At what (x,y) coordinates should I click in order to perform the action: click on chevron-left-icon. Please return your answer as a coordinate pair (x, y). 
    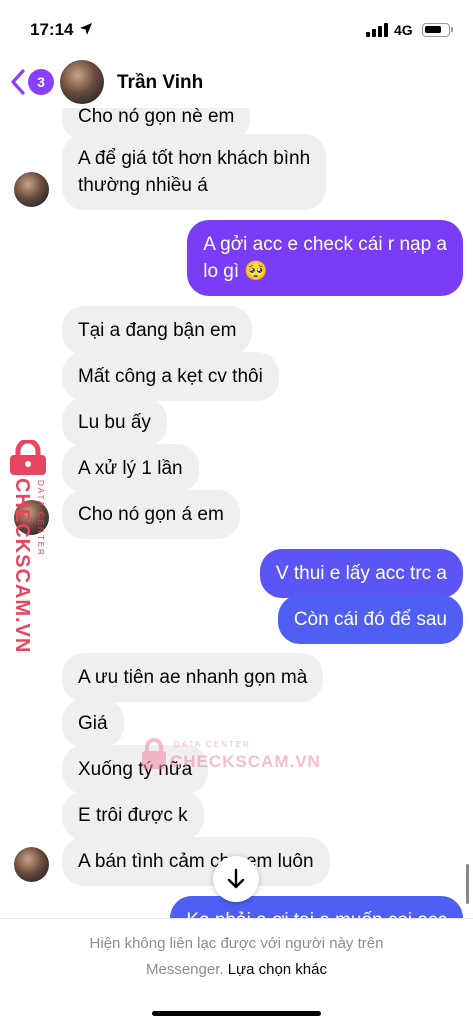
    Looking at the image, I should click on (18, 82).